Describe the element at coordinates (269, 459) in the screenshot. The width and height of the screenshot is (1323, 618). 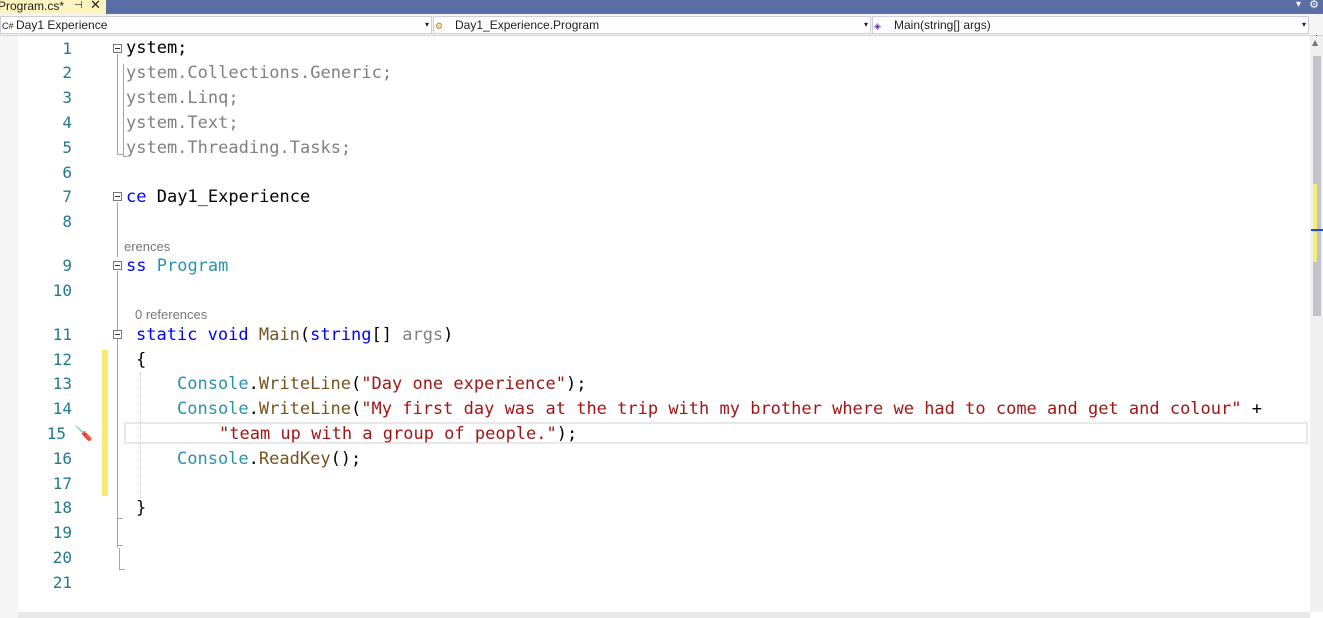
I see `code-line-16: Console.ReadKey();` at that location.